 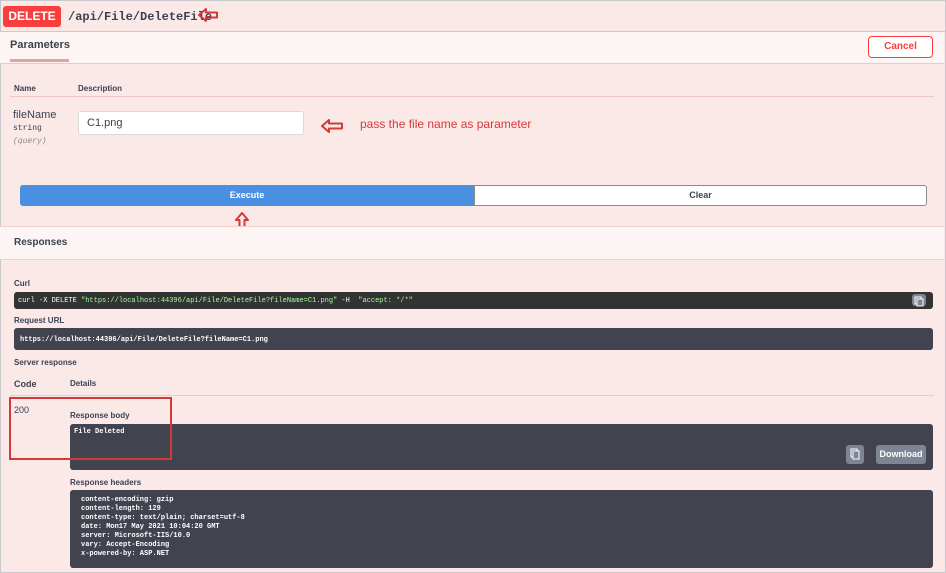 What do you see at coordinates (41, 242) in the screenshot?
I see `responses-title: Responses` at bounding box center [41, 242].